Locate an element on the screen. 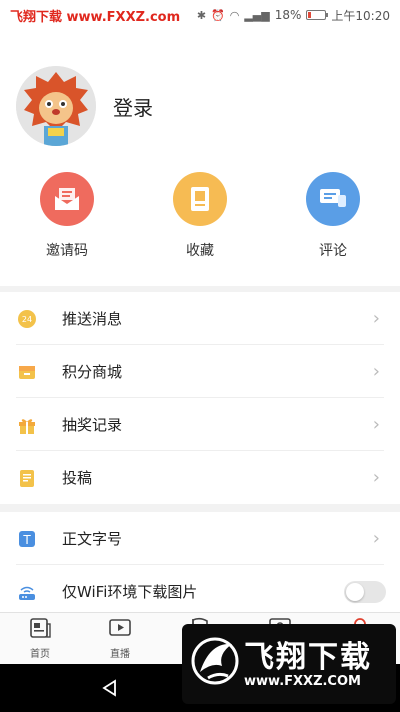 Image resolution: width=400 pixels, height=712 pixels. overlay-url: www.FXXZ.COM is located at coordinates (302, 681).